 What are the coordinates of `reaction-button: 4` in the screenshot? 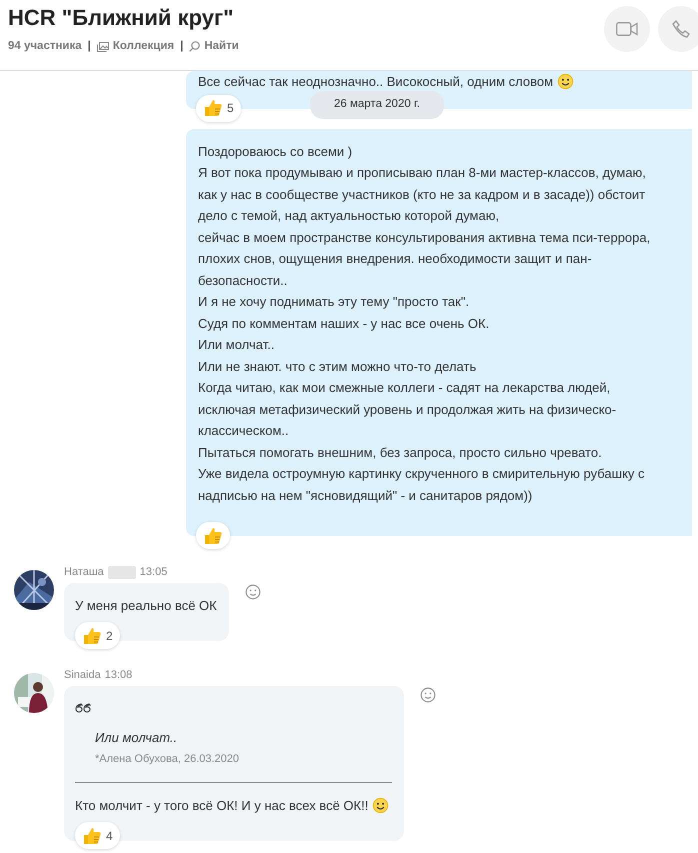 It's located at (97, 835).